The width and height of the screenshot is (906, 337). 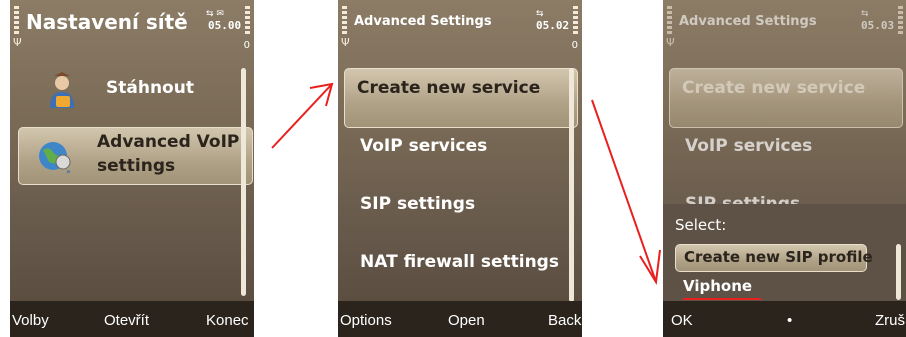 I want to click on popup-scrollbar, so click(x=898, y=272).